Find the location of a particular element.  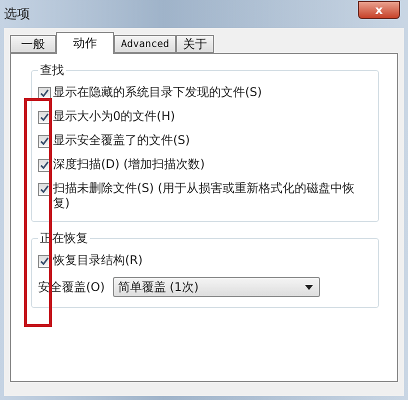

group-title: 查找 is located at coordinates (52, 70).